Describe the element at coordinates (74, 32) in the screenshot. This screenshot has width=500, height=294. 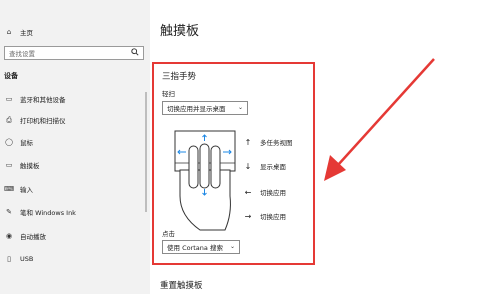
I see `sidebar-item-home: ⌂ 主页` at that location.